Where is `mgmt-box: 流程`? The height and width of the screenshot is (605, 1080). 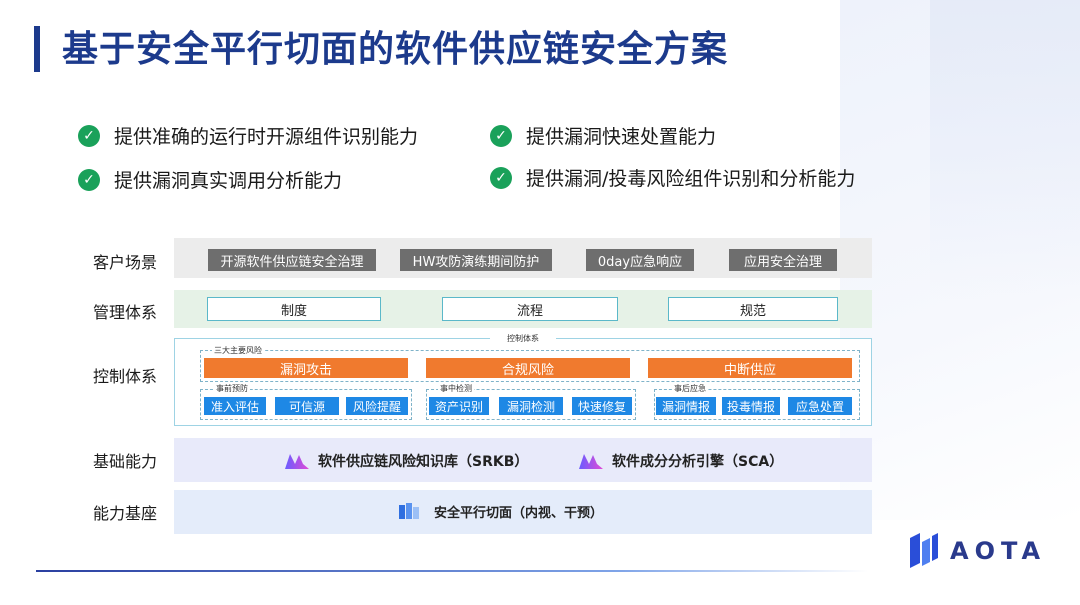 mgmt-box: 流程 is located at coordinates (530, 309).